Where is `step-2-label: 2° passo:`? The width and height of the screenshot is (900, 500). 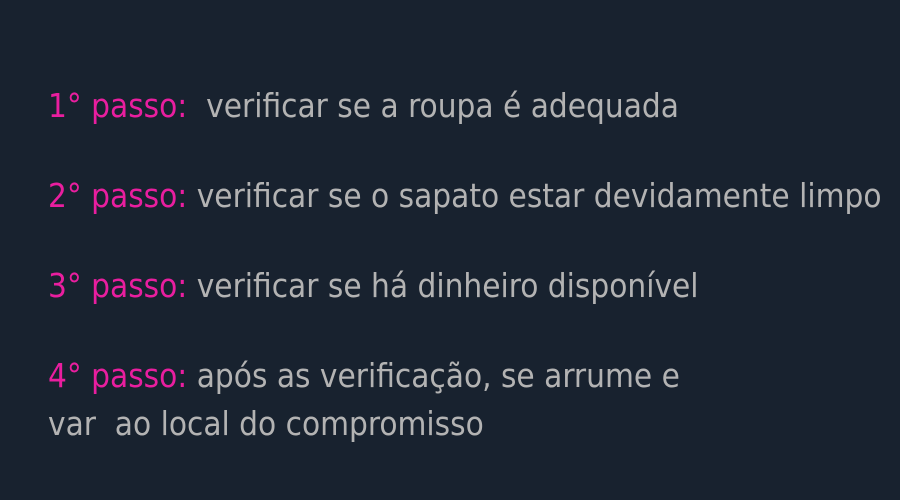 step-2-label: 2° passo: is located at coordinates (118, 195).